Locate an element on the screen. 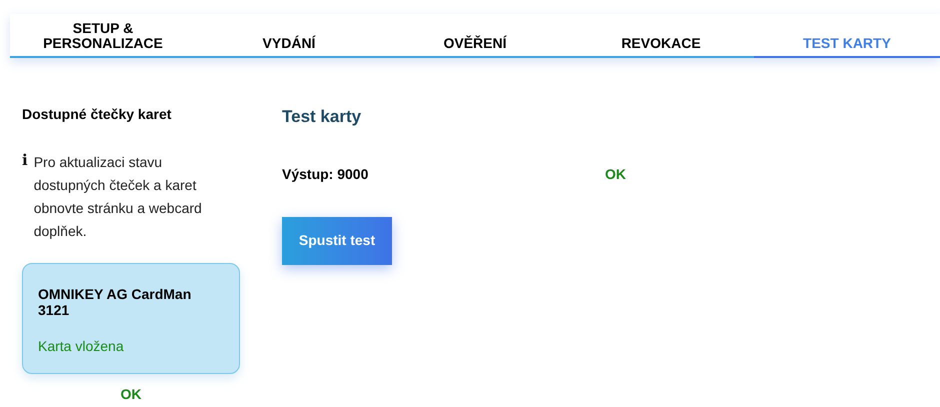 The width and height of the screenshot is (940, 407). sidebar-heading: Dostupné čtečky karet is located at coordinates (97, 114).